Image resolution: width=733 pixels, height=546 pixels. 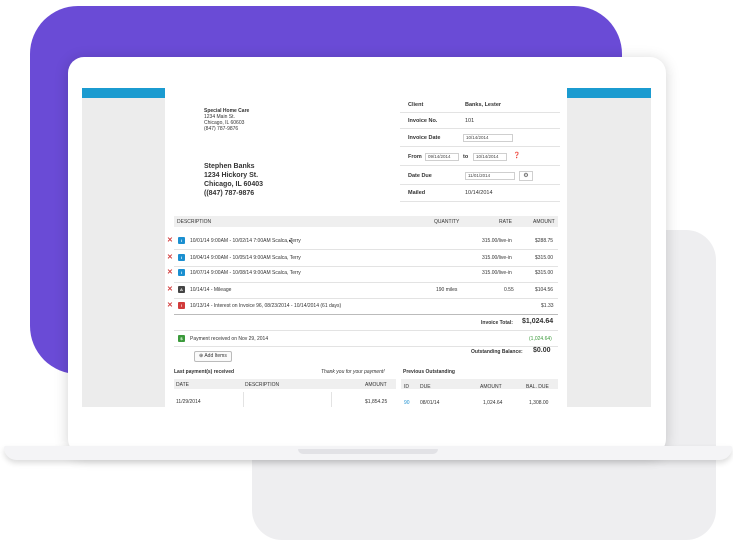 What do you see at coordinates (466, 157) in the screenshot?
I see `to-label: to` at bounding box center [466, 157].